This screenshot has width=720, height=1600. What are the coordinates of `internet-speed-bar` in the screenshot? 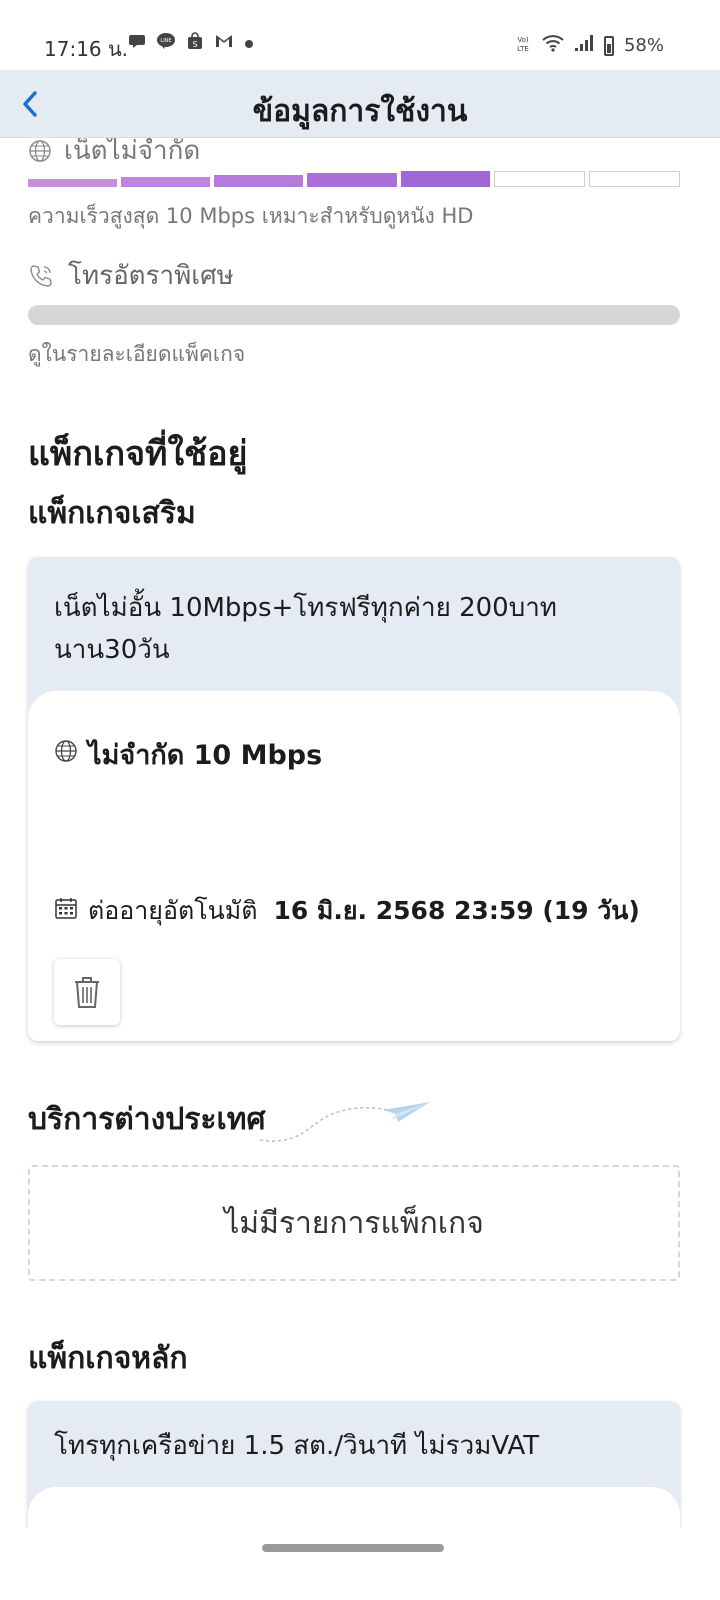 It's located at (354, 179).